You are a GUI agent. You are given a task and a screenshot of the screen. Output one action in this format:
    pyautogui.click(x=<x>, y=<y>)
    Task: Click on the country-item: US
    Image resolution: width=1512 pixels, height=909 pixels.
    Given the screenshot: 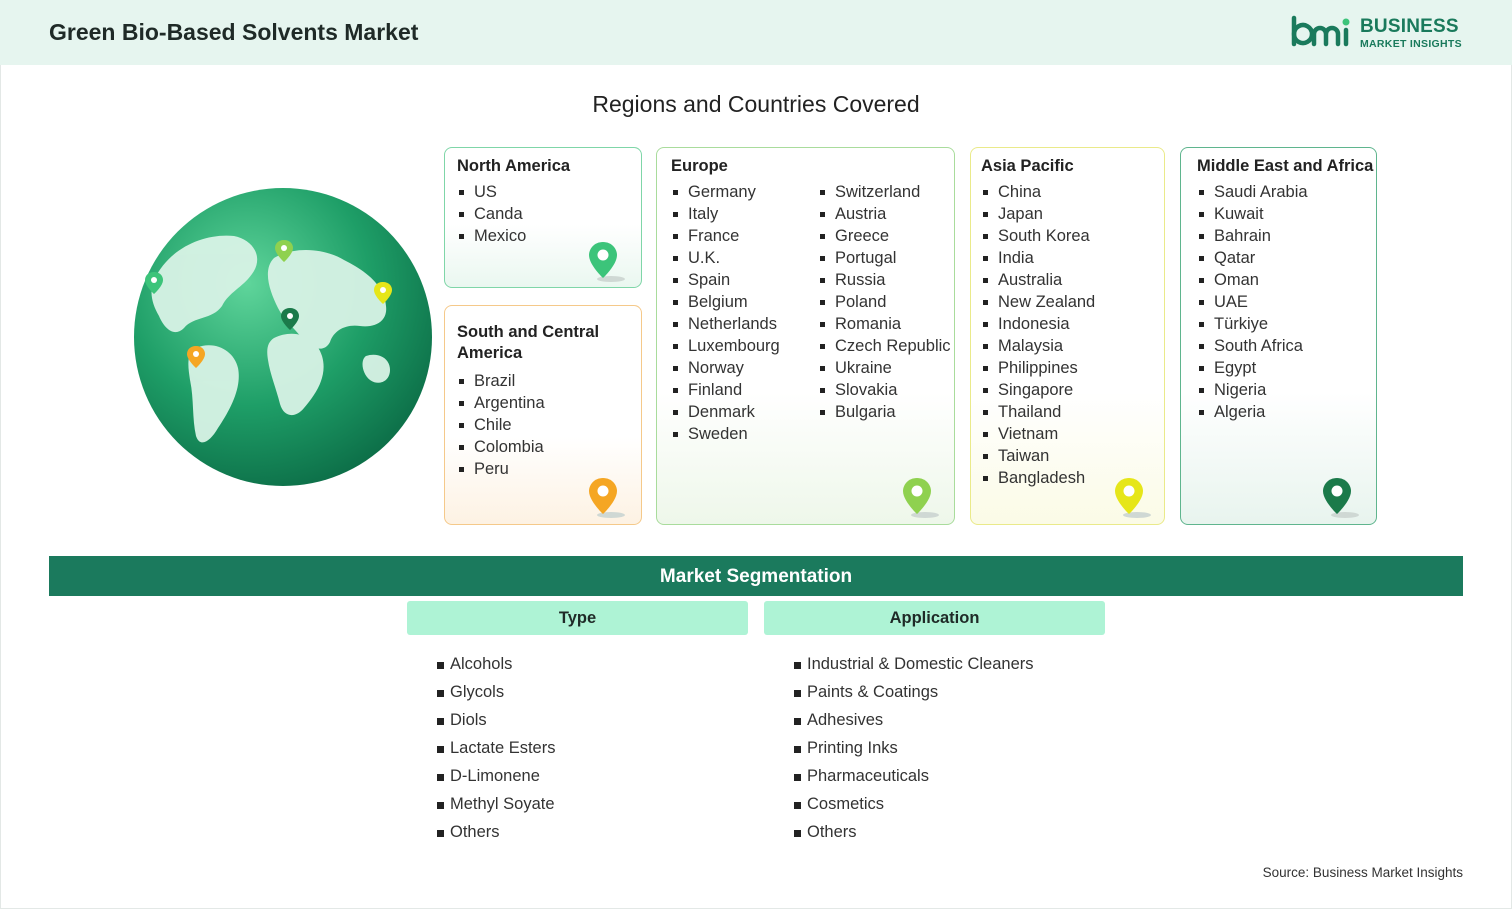 What is the action you would take?
    pyautogui.click(x=491, y=192)
    